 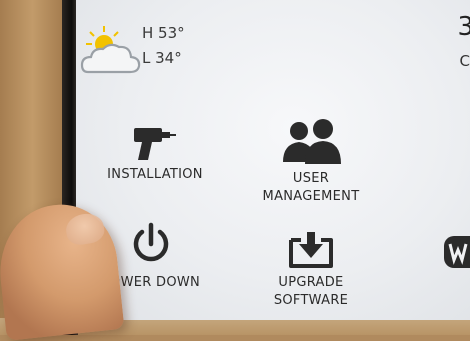 I want to click on weather-high: H 53°, so click(x=163, y=33).